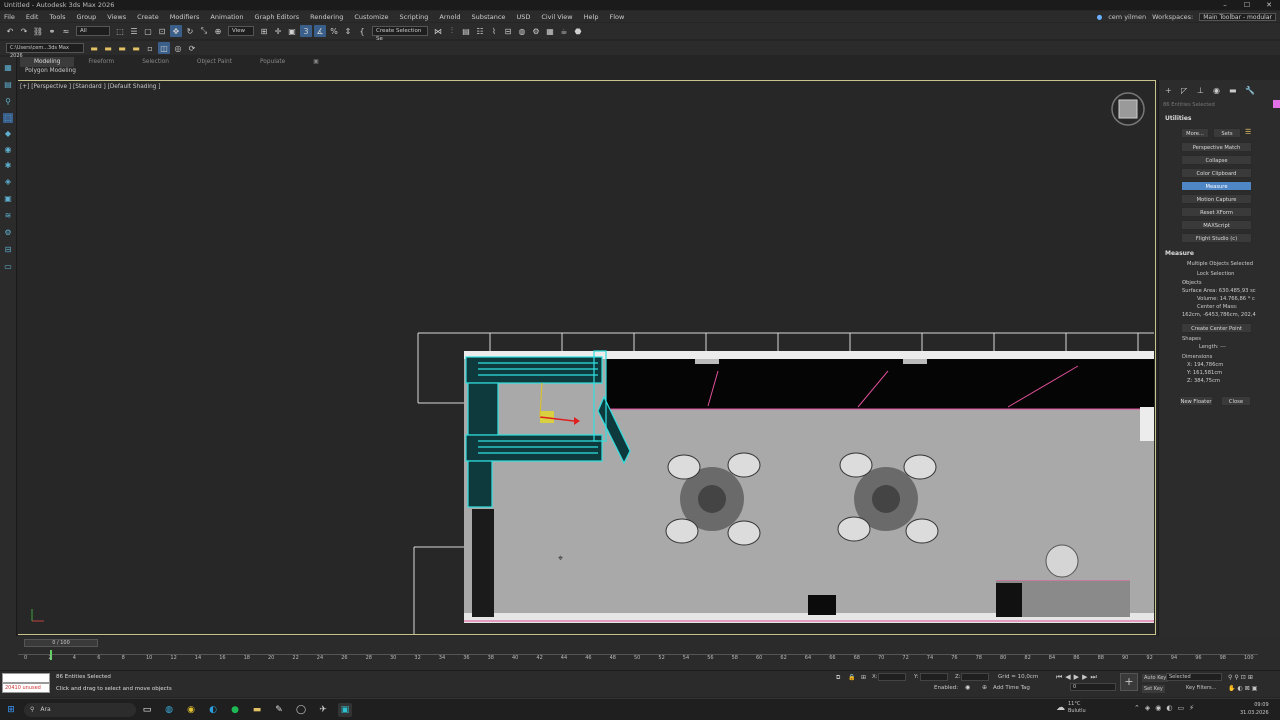  Describe the element at coordinates (362, 31) in the screenshot. I see `edit-named-selection-icon: {` at that location.